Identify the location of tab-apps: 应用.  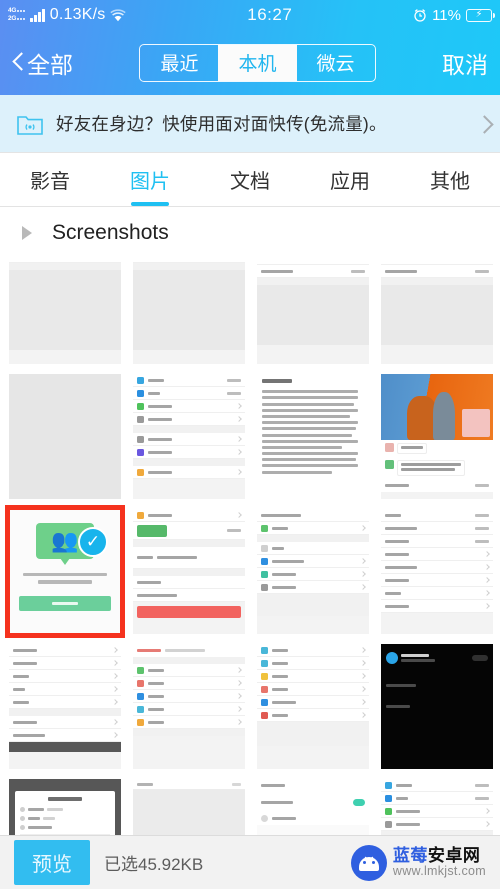
(350, 179).